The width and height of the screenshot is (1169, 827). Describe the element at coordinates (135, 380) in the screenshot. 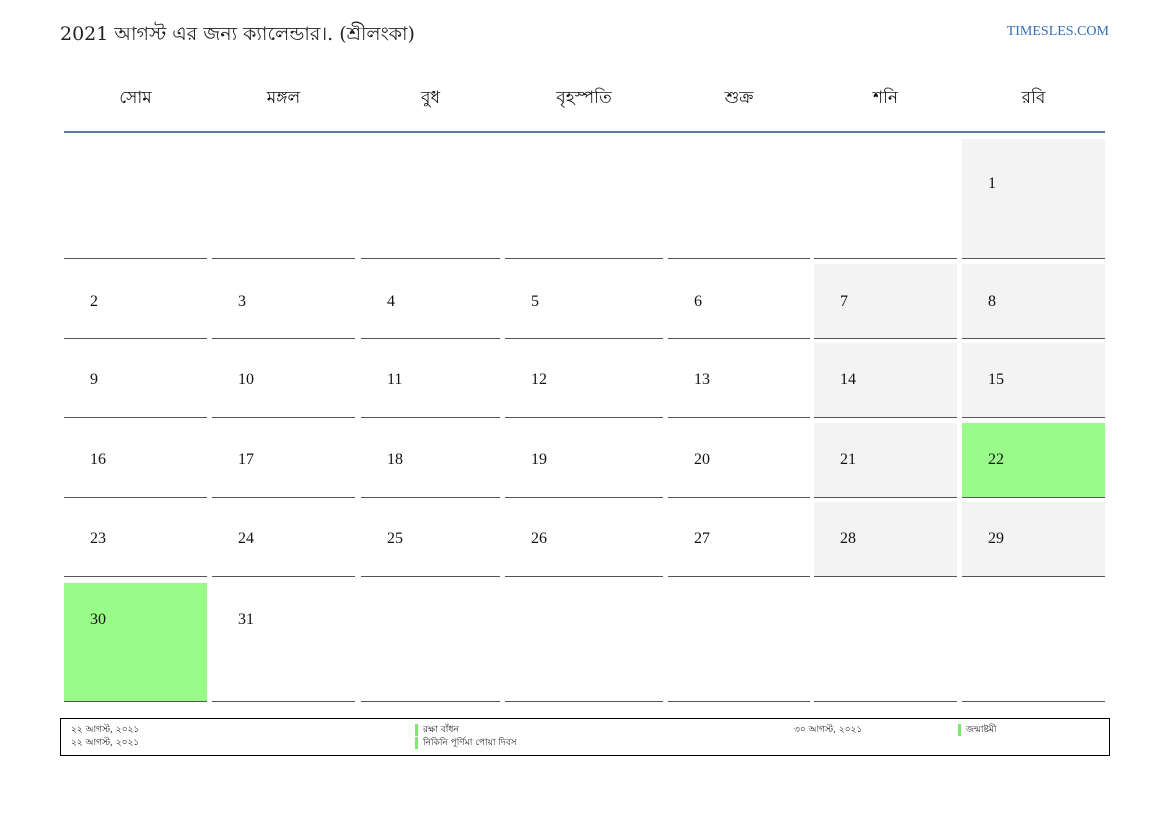

I see `day-cell: 9` at that location.